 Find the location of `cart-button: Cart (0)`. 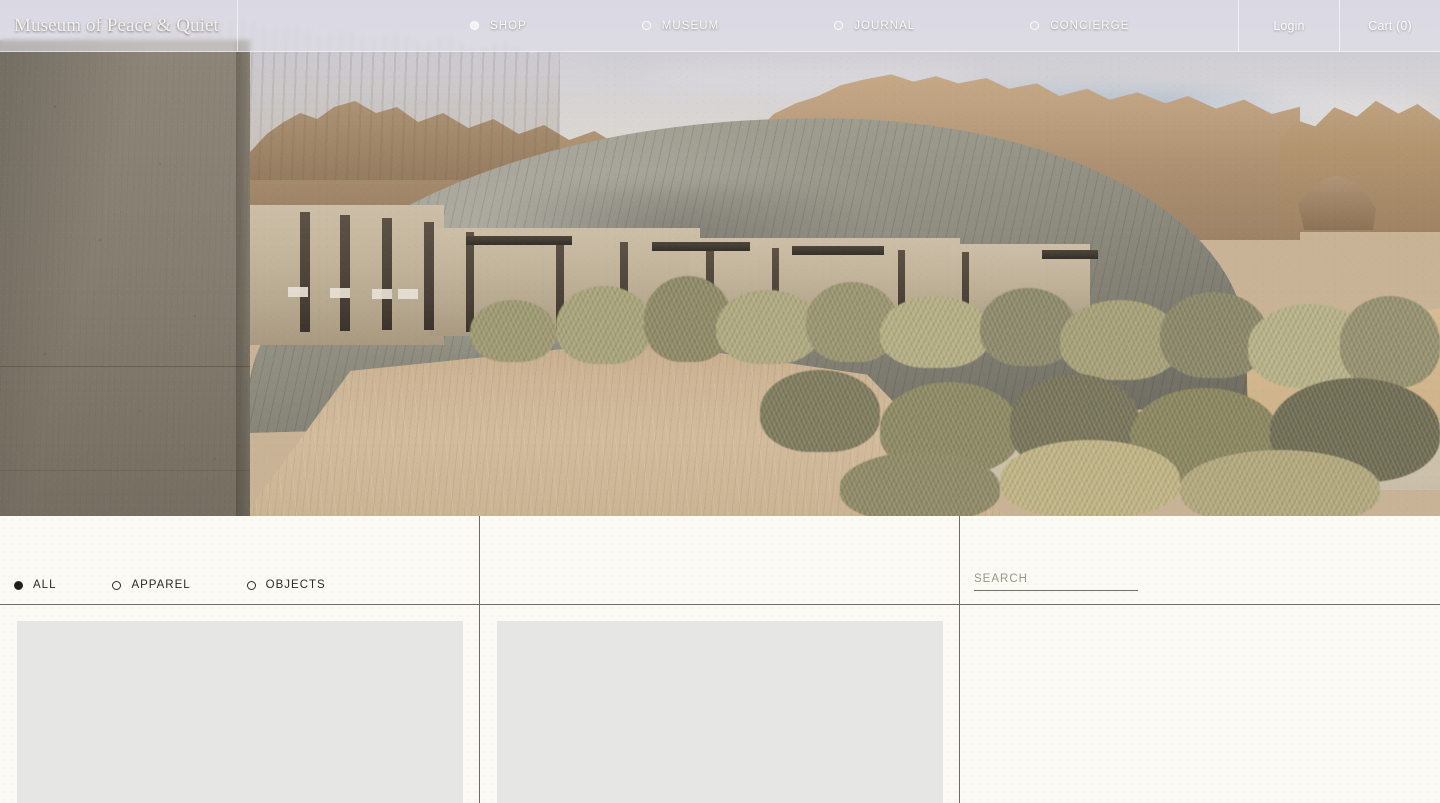

cart-button: Cart (0) is located at coordinates (1389, 25).